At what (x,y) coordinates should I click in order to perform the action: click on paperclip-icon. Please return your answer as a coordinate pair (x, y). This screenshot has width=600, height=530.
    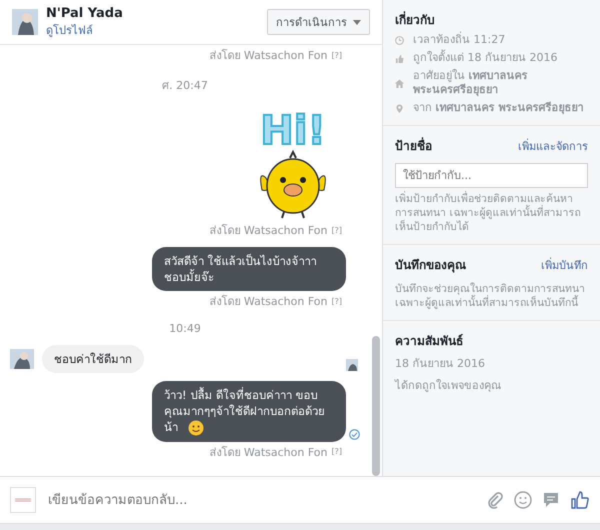
    Looking at the image, I should click on (495, 500).